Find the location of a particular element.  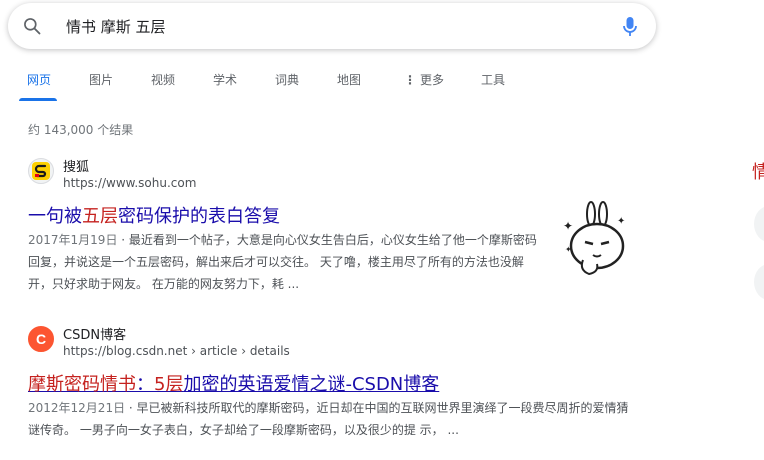

result-title-link: 摩斯密码情书：5层加密的英语爱情之谜-CSDN博客 is located at coordinates (233, 383).